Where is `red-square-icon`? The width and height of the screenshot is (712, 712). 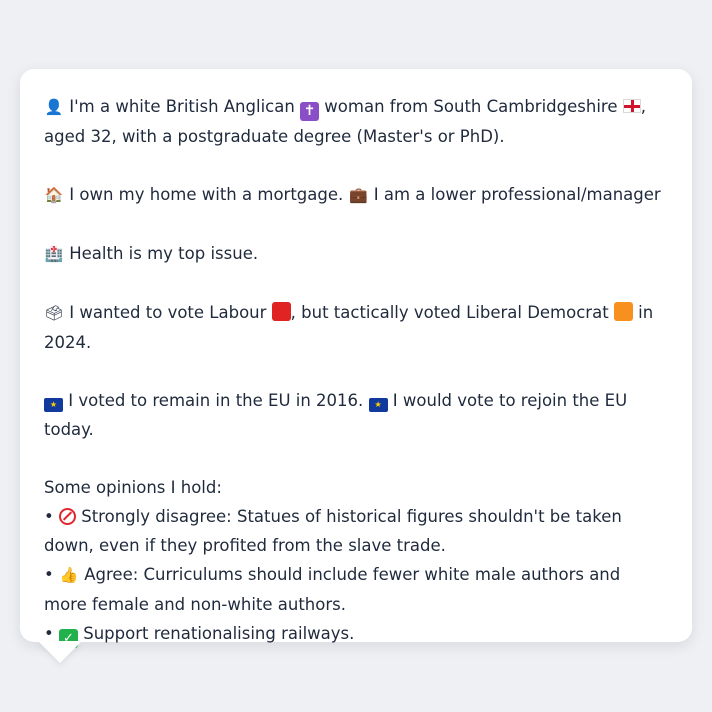
red-square-icon is located at coordinates (281, 311).